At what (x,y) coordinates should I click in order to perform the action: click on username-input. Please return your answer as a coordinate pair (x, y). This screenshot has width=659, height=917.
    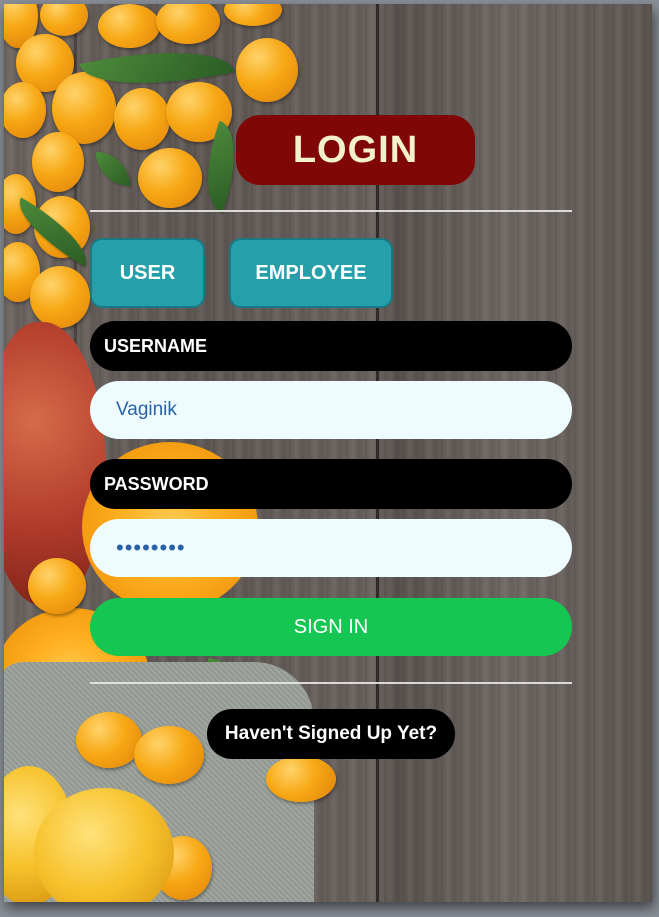
    Looking at the image, I should click on (331, 410).